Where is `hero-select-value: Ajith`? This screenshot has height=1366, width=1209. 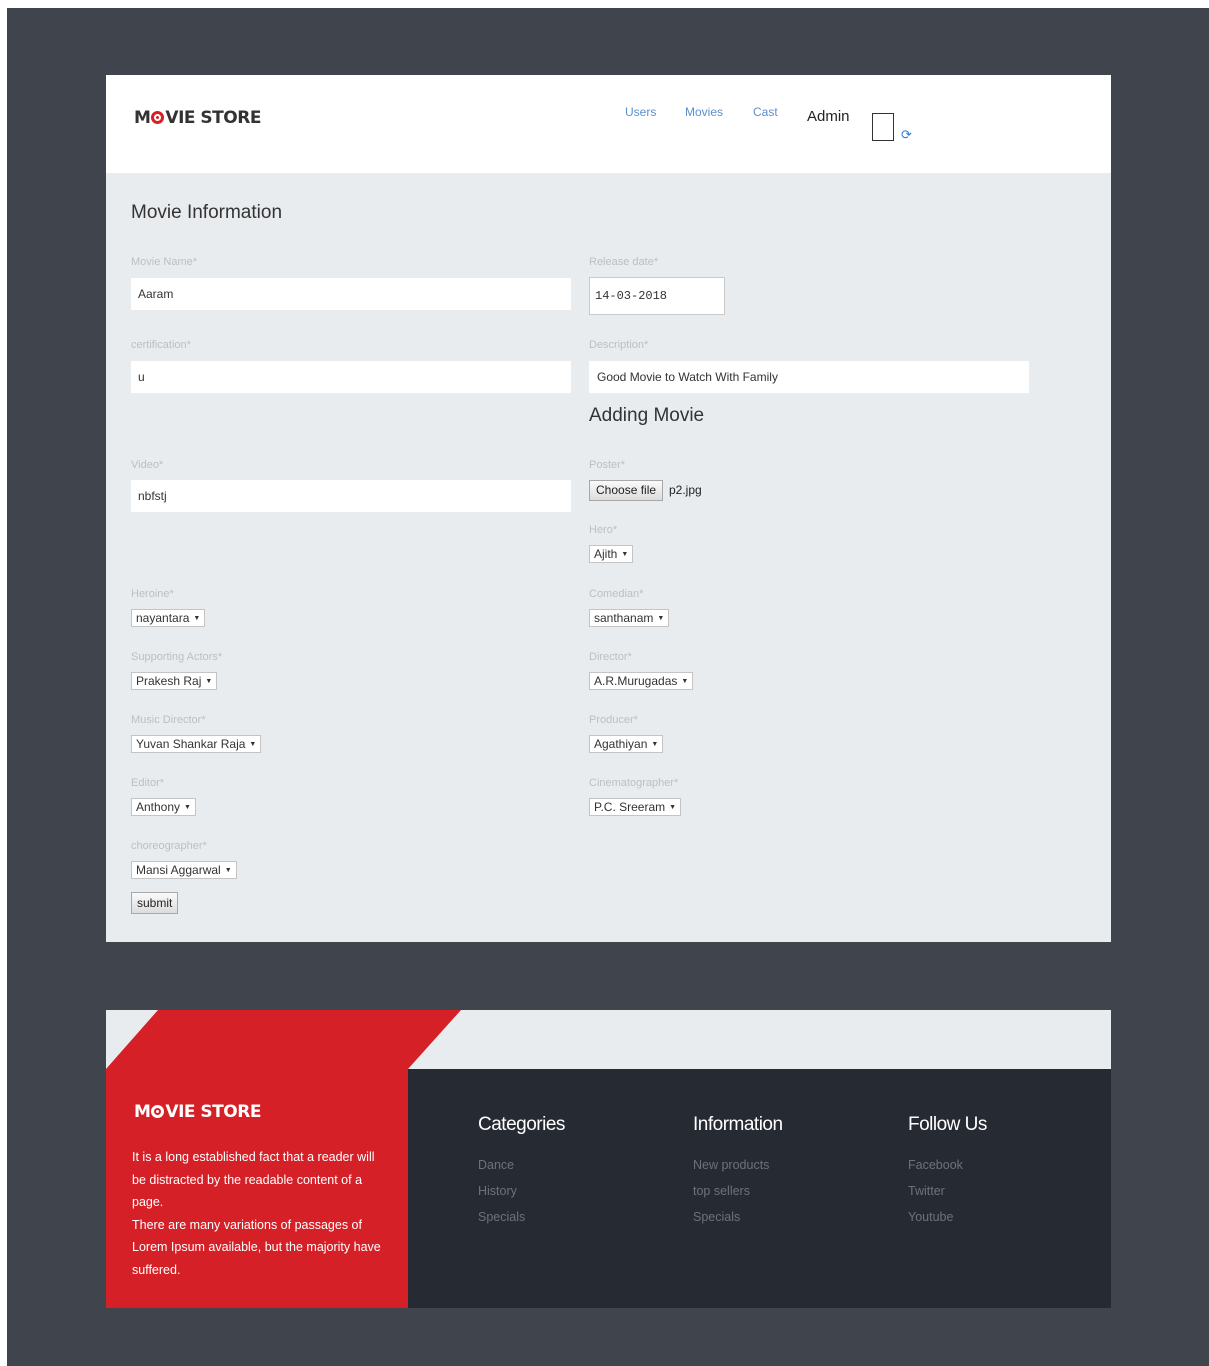
hero-select-value: Ajith is located at coordinates (606, 554).